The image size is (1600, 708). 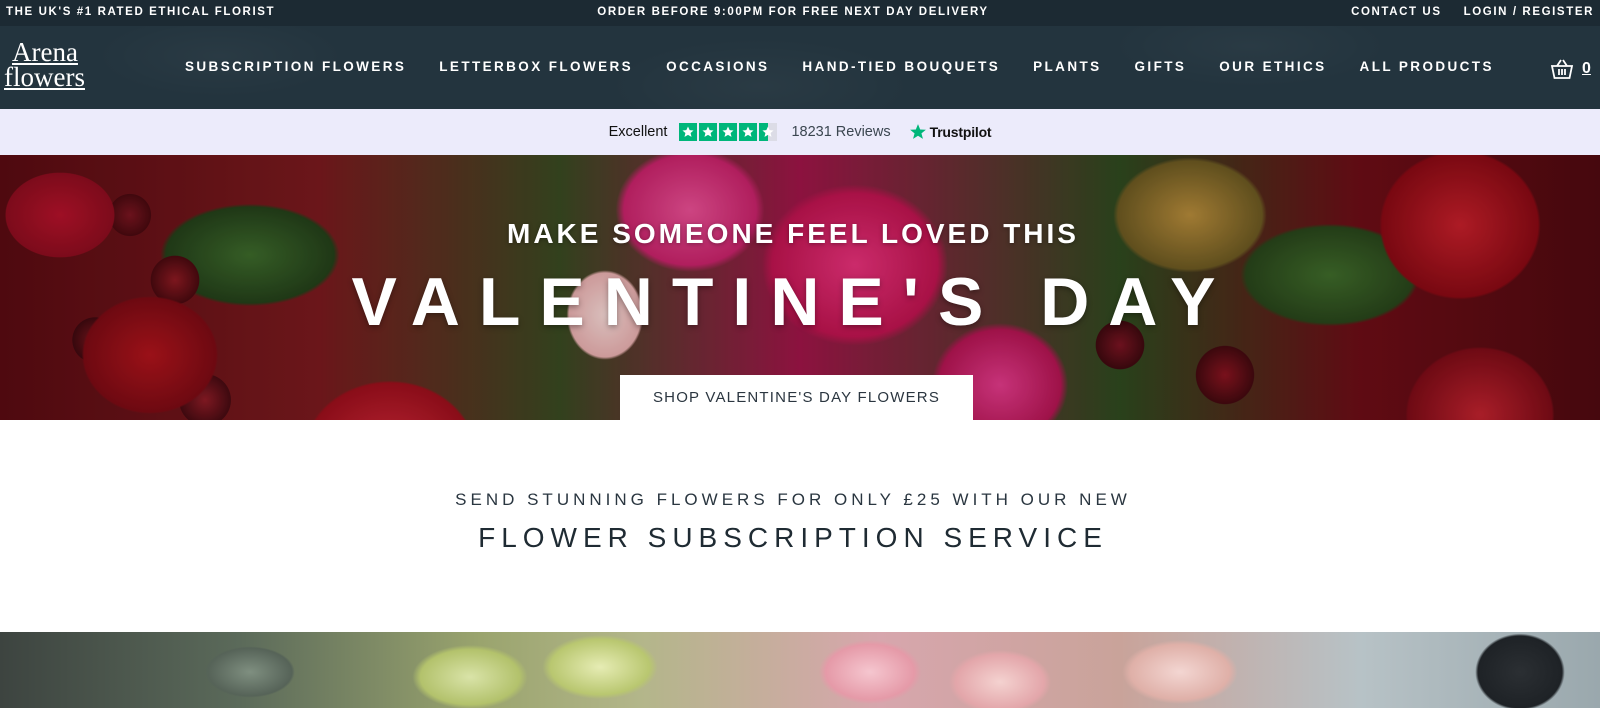 What do you see at coordinates (1161, 66) in the screenshot?
I see `nav-item-gifts: GIFTS` at bounding box center [1161, 66].